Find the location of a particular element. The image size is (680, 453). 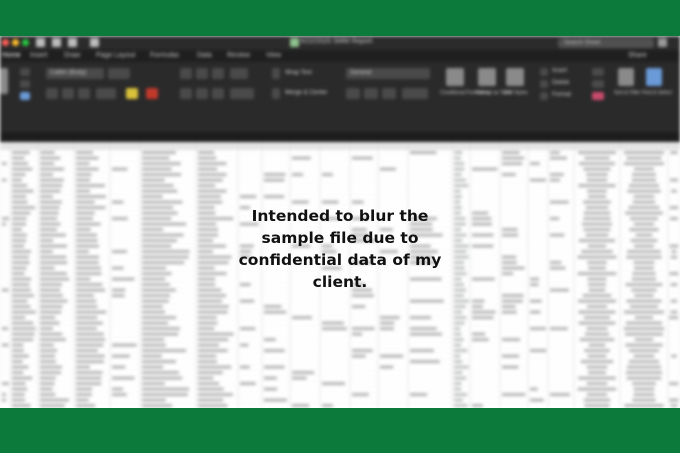

indent-icon is located at coordinates (242, 93).